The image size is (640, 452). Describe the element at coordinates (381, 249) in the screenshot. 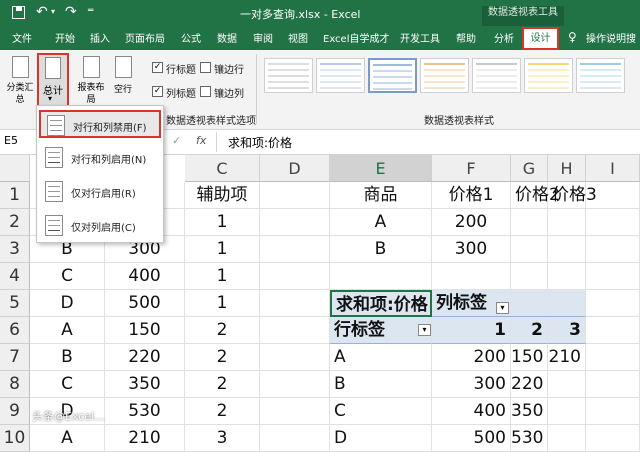

I see `cell-product: B` at that location.